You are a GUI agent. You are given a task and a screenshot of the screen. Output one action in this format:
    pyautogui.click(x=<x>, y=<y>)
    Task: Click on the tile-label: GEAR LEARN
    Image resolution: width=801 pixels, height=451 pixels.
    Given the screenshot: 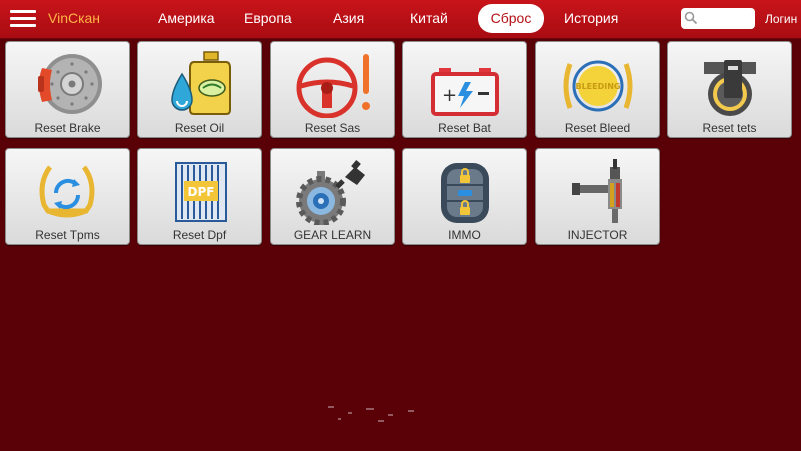 What is the action you would take?
    pyautogui.click(x=332, y=235)
    